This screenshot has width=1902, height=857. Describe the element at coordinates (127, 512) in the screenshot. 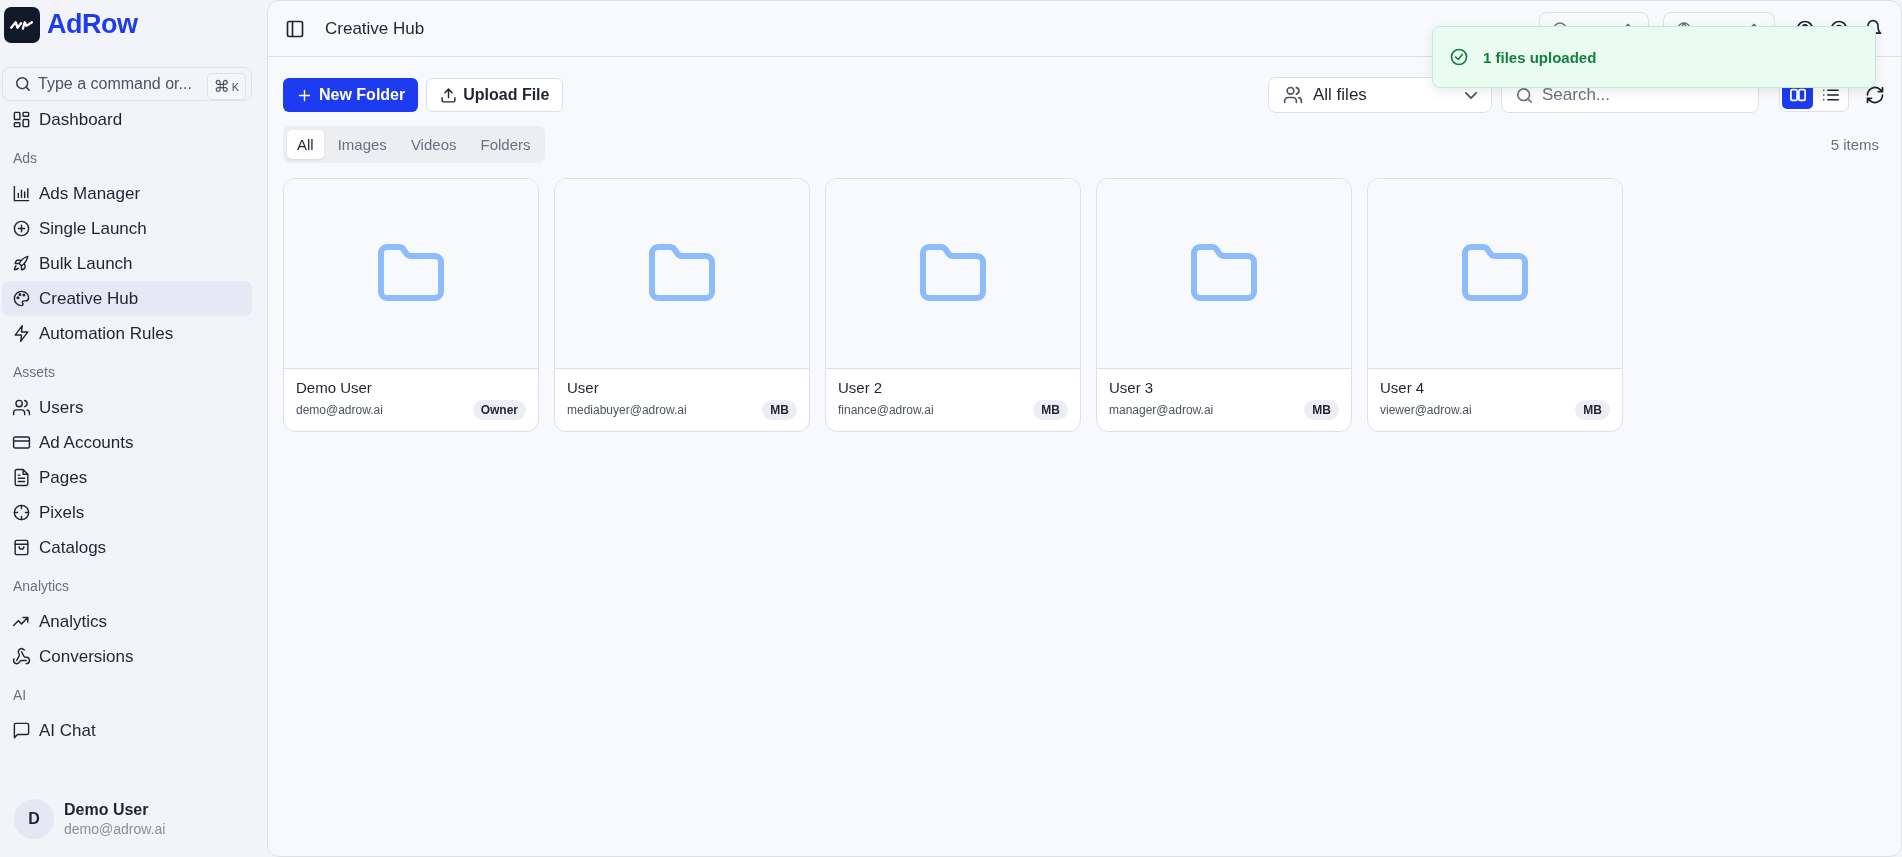

I see `sidebar-item: Pixels` at that location.